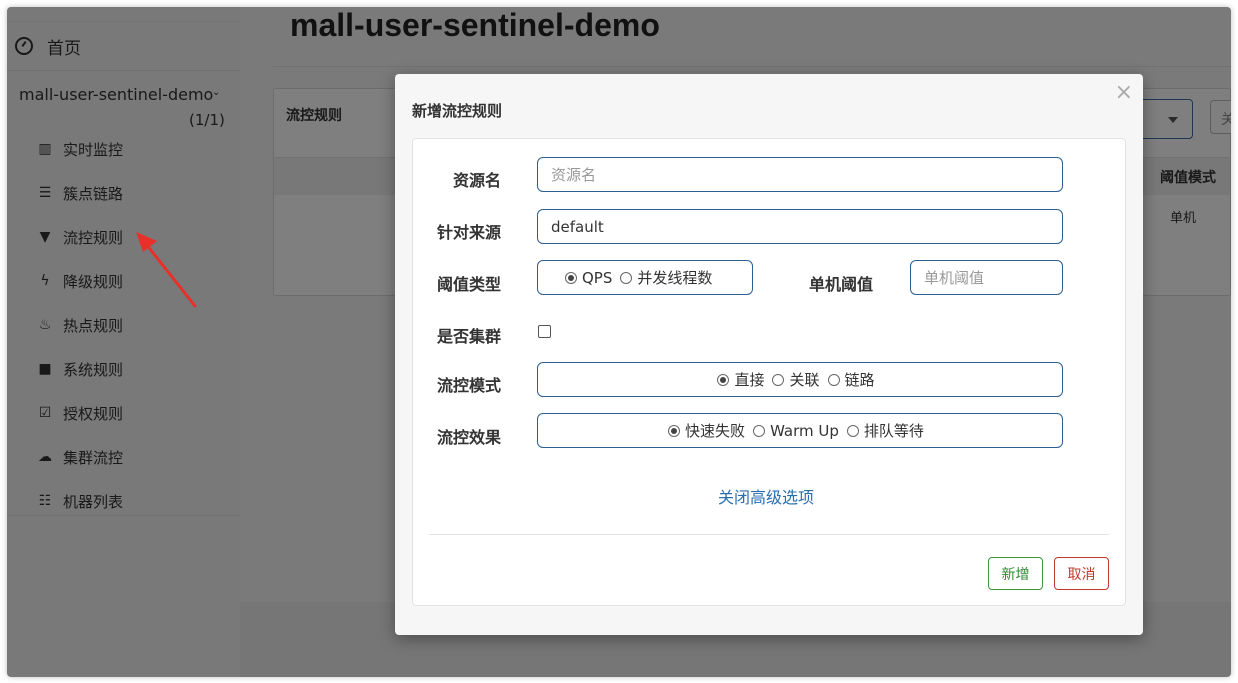 This screenshot has width=1238, height=683. Describe the element at coordinates (544, 331) in the screenshot. I see `cluster-checkbox` at that location.